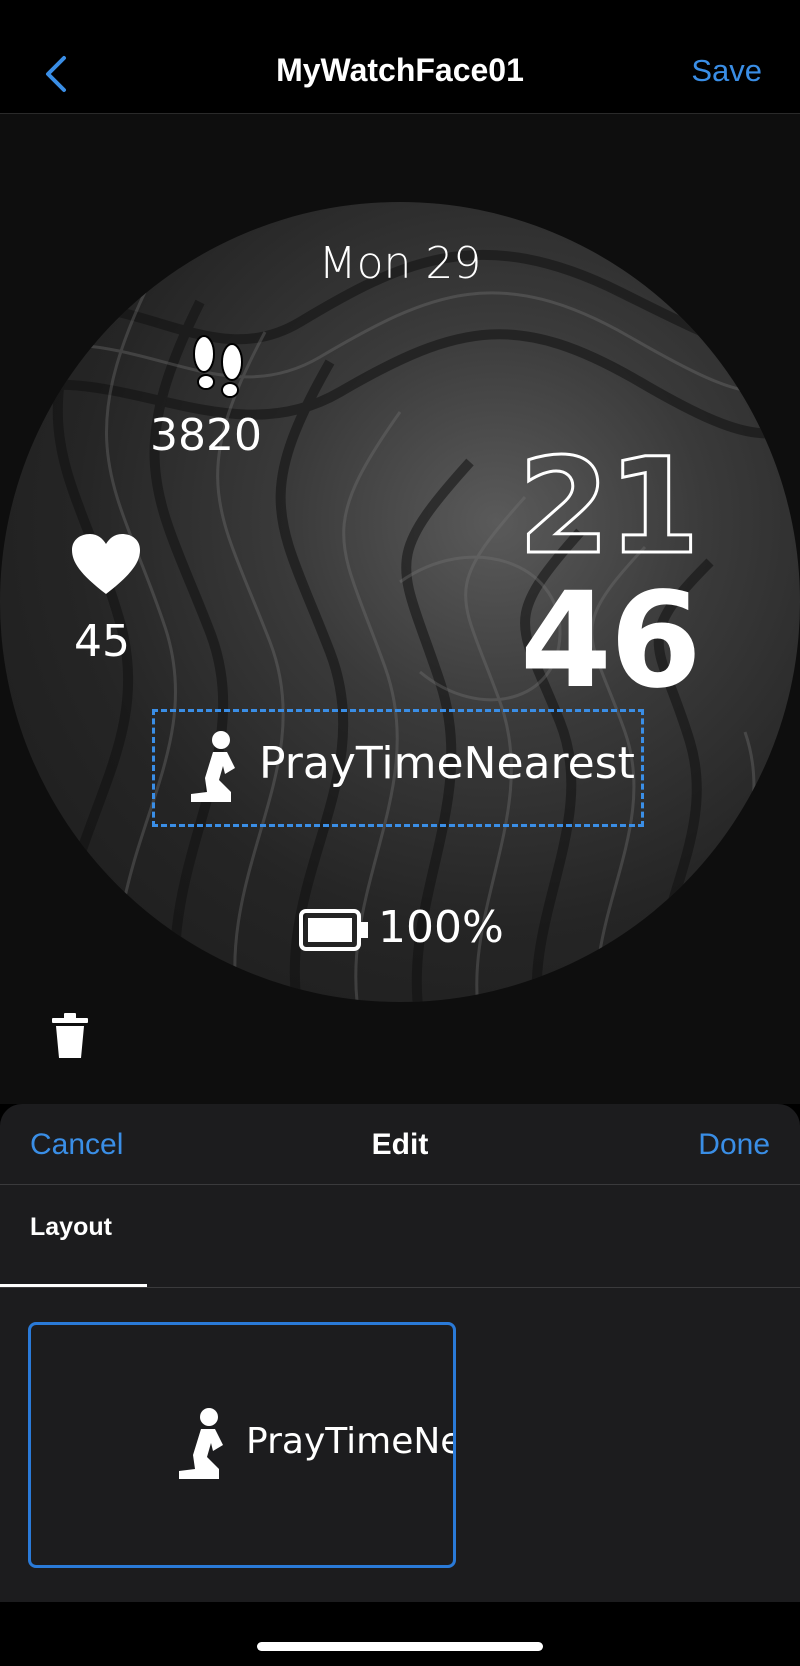  I want to click on sheet-header: Cancel Edit Done, so click(400, 1144).